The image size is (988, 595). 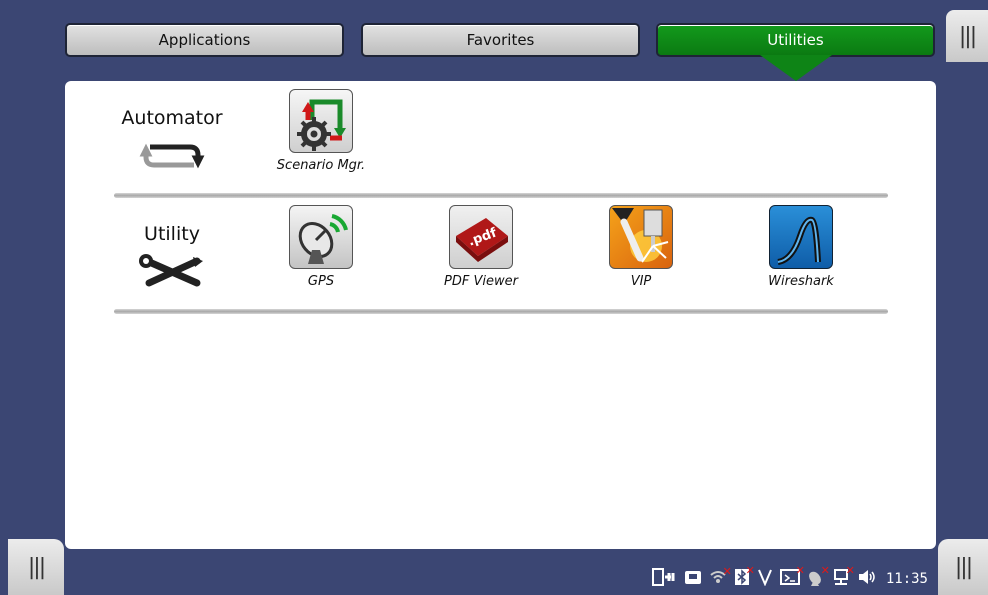 I want to click on bluetooth-icon: ✕, so click(x=744, y=577).